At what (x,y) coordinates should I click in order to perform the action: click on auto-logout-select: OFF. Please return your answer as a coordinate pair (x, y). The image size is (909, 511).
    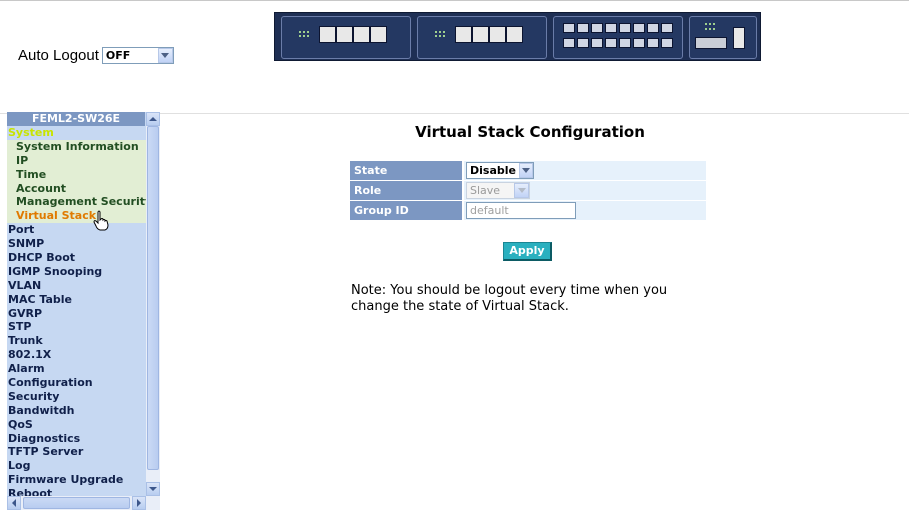
    Looking at the image, I should click on (137, 55).